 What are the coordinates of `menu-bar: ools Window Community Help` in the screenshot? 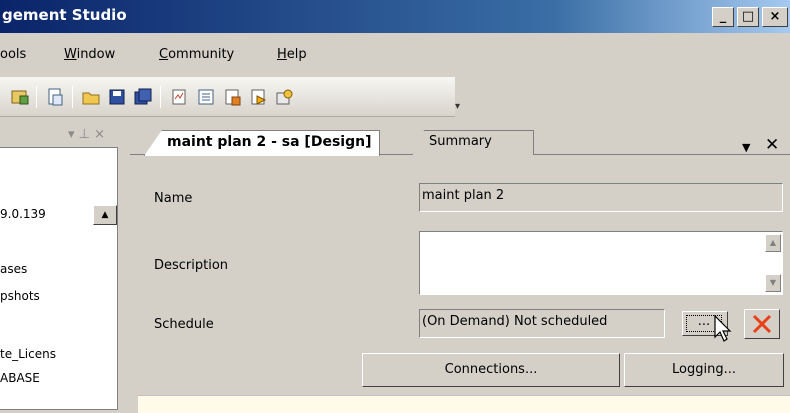 It's located at (395, 55).